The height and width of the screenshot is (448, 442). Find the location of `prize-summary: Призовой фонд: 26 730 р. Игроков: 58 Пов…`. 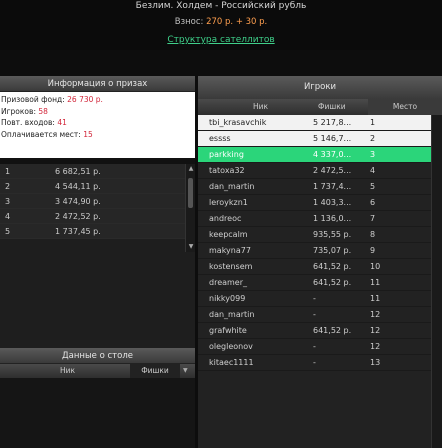

prize-summary: Призовой фонд: 26 730 р. Игроков: 58 Пов… is located at coordinates (97, 125).